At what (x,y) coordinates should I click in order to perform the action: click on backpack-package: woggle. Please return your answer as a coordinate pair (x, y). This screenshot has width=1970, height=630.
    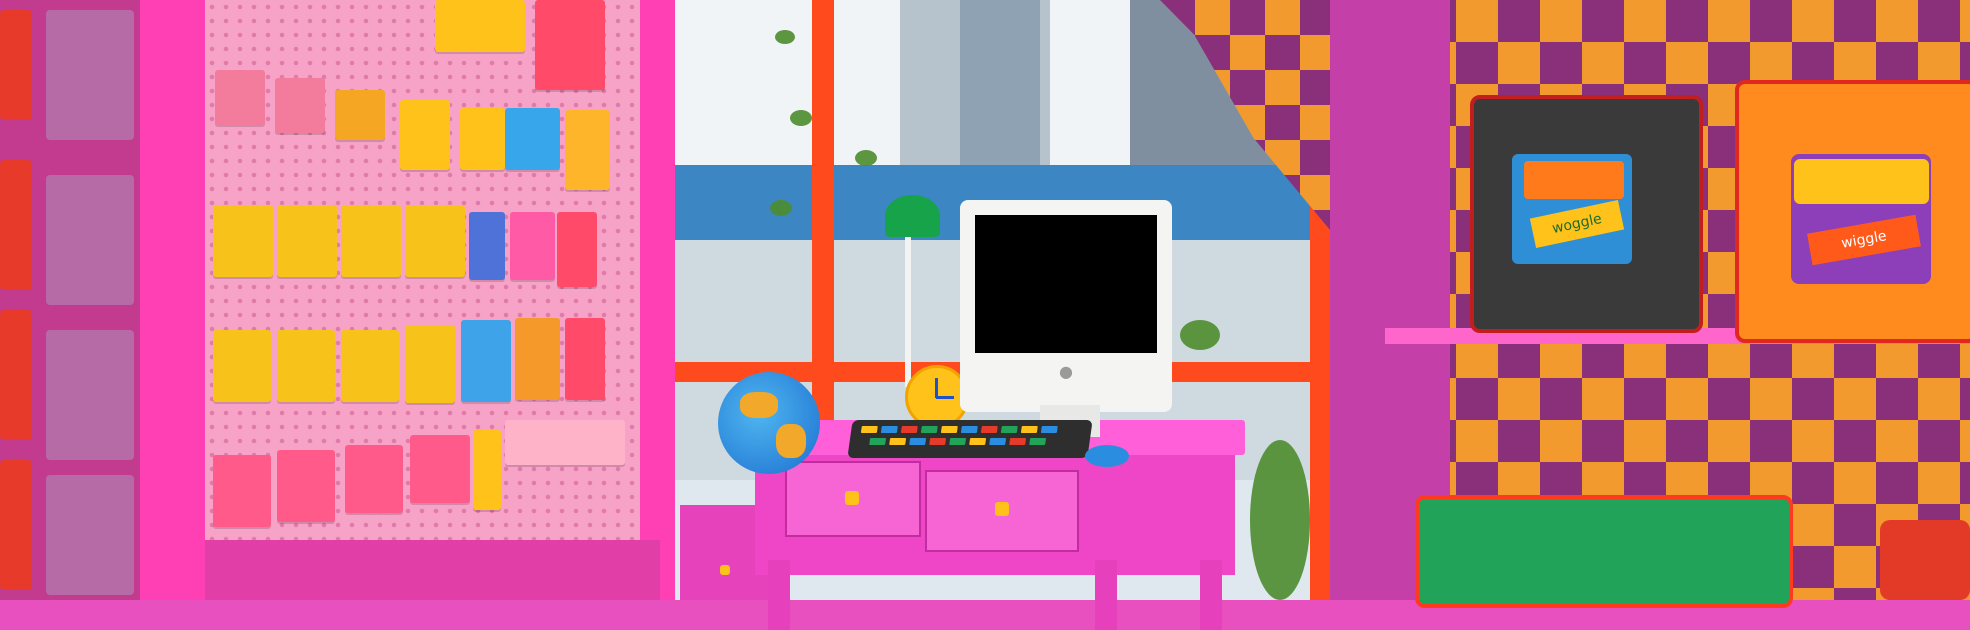
    Looking at the image, I should click on (1586, 214).